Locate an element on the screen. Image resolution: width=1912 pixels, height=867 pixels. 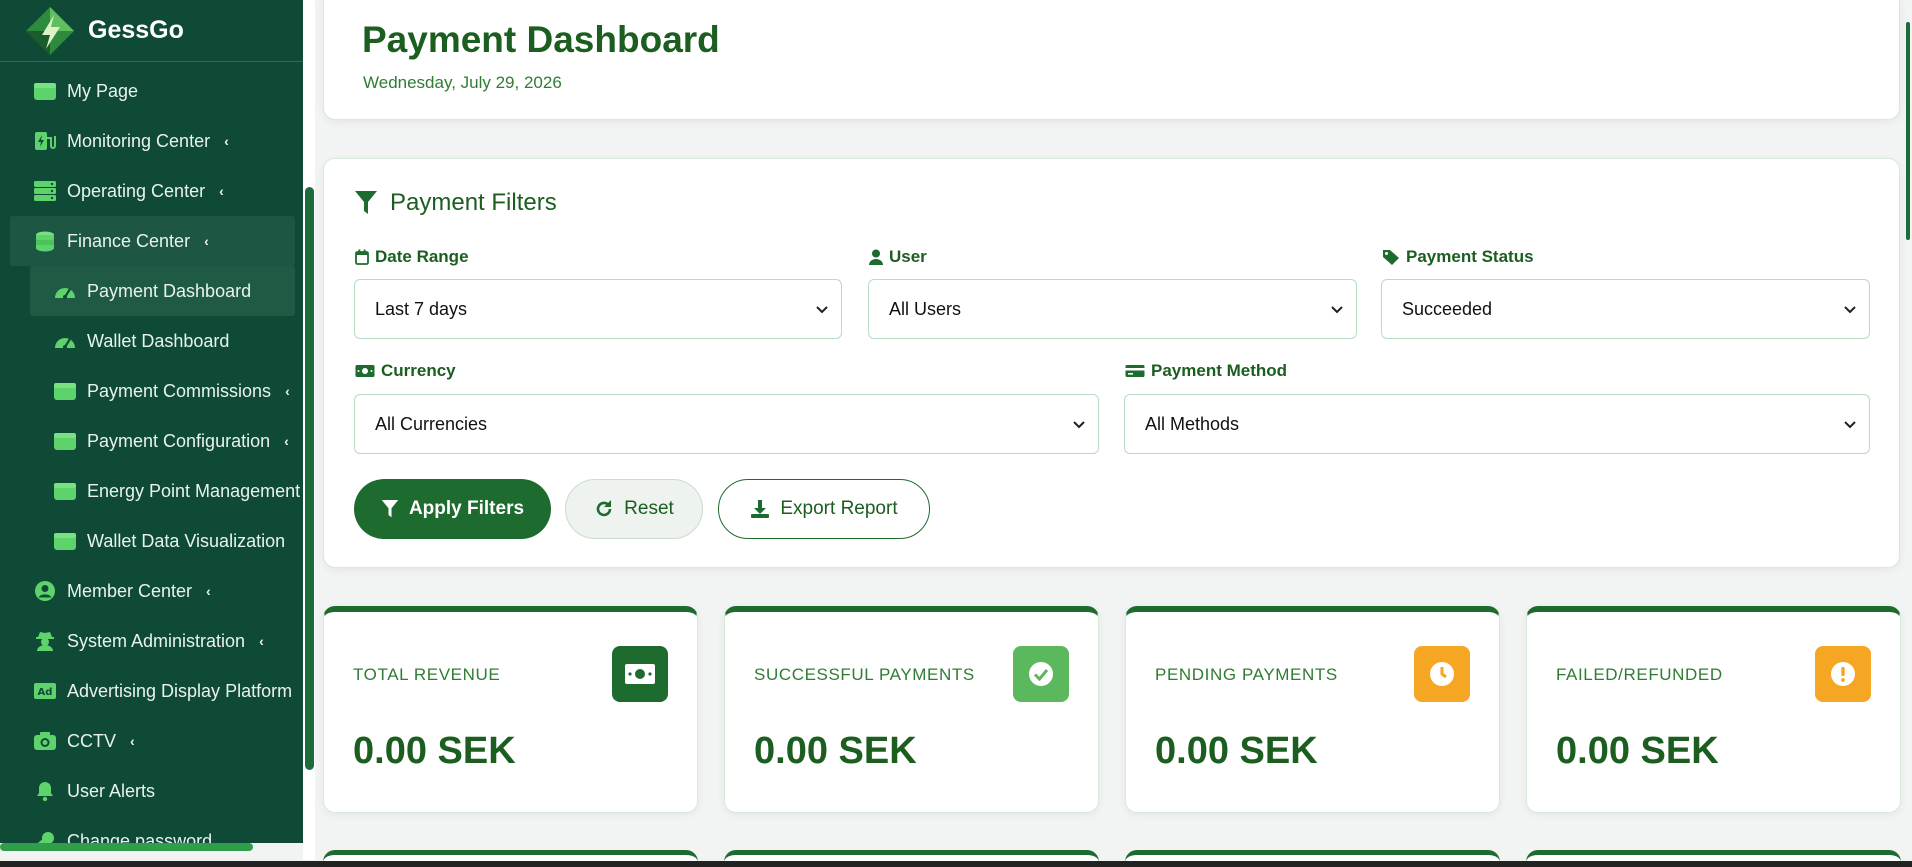
payment-status-label-text: Payment Status is located at coordinates (1470, 256).